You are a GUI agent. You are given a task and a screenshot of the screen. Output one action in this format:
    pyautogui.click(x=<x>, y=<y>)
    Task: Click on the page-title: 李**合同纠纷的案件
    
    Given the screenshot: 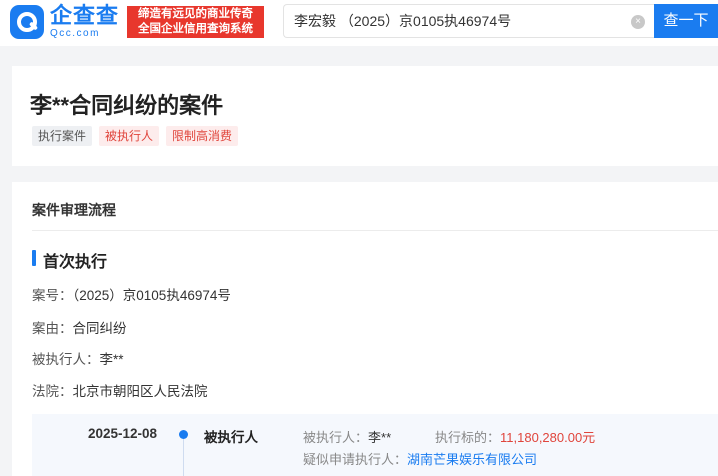 What is the action you would take?
    pyautogui.click(x=127, y=105)
    